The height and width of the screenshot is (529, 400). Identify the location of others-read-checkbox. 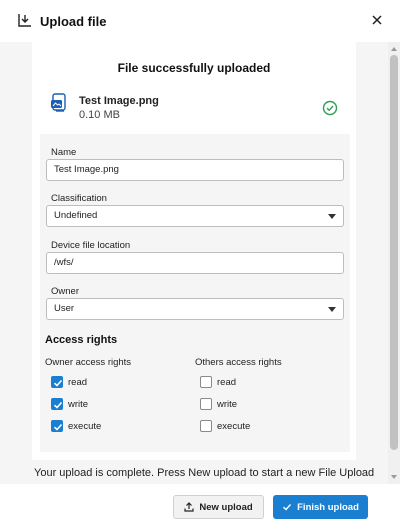
(206, 382).